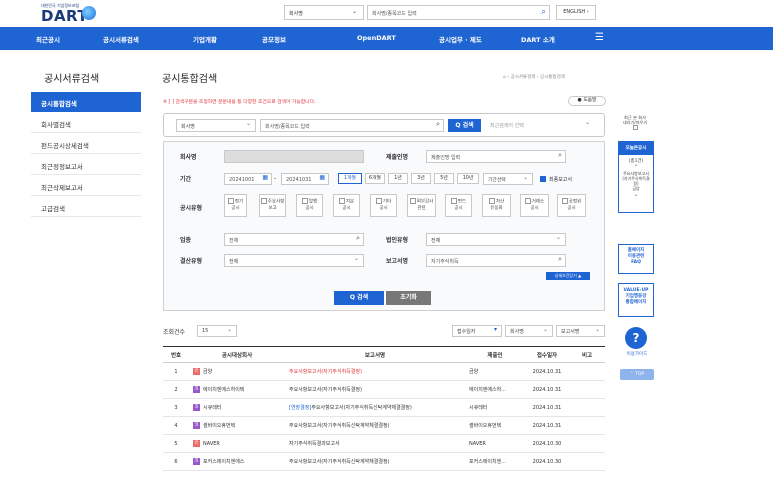  I want to click on date-from-input: 20241001 ▦, so click(248, 179).